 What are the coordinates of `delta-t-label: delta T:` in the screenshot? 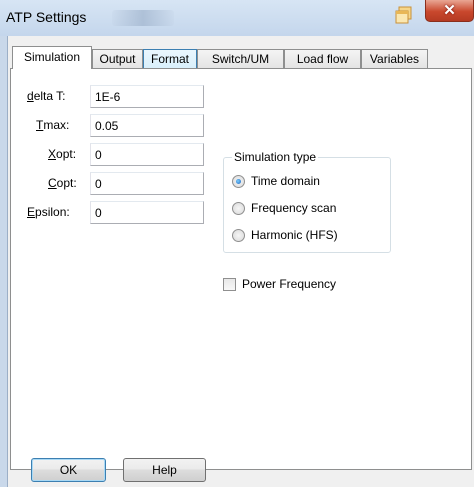 It's located at (46, 96).